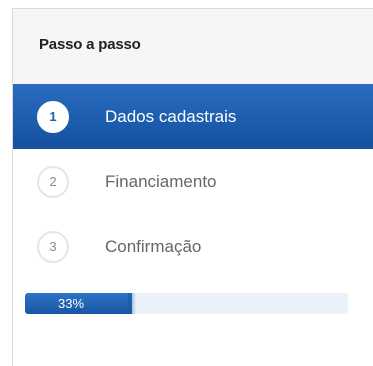  What do you see at coordinates (53, 116) in the screenshot?
I see `step-number-badge: 1` at bounding box center [53, 116].